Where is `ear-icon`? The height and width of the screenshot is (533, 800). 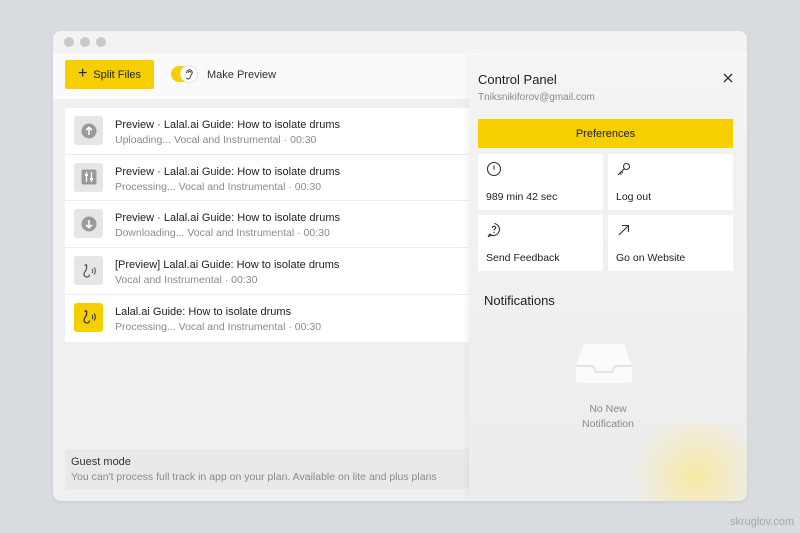
ear-icon is located at coordinates (189, 74).